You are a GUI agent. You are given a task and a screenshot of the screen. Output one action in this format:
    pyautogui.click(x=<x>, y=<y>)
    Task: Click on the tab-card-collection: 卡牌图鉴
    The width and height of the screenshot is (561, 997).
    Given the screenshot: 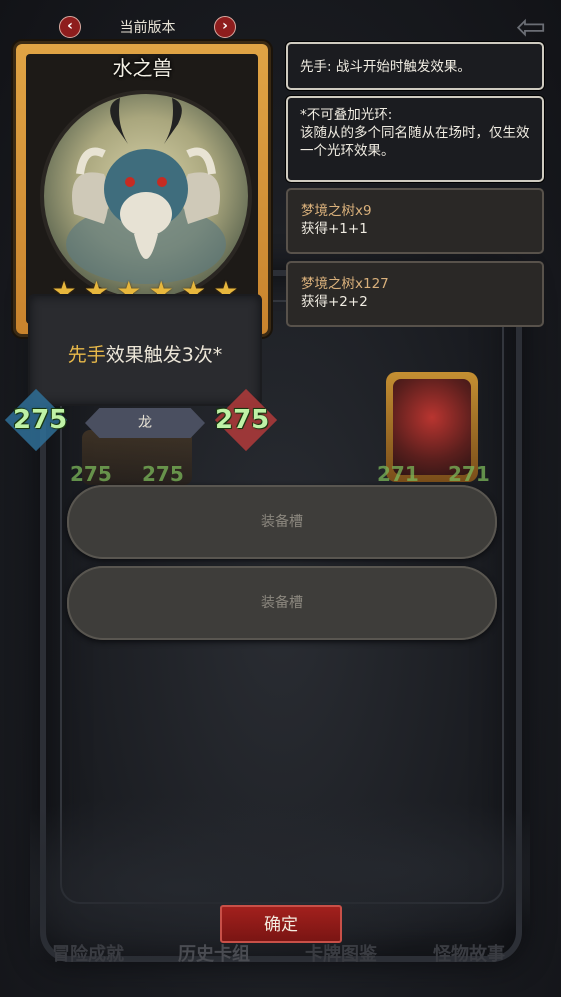 What is the action you would take?
    pyautogui.click(x=341, y=953)
    